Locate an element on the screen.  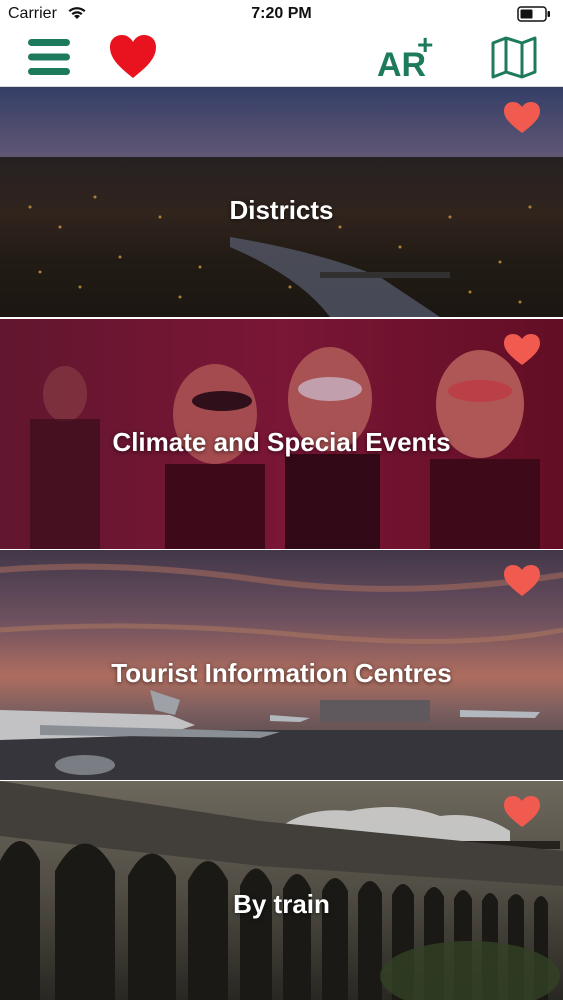
map-icon is located at coordinates (514, 57).